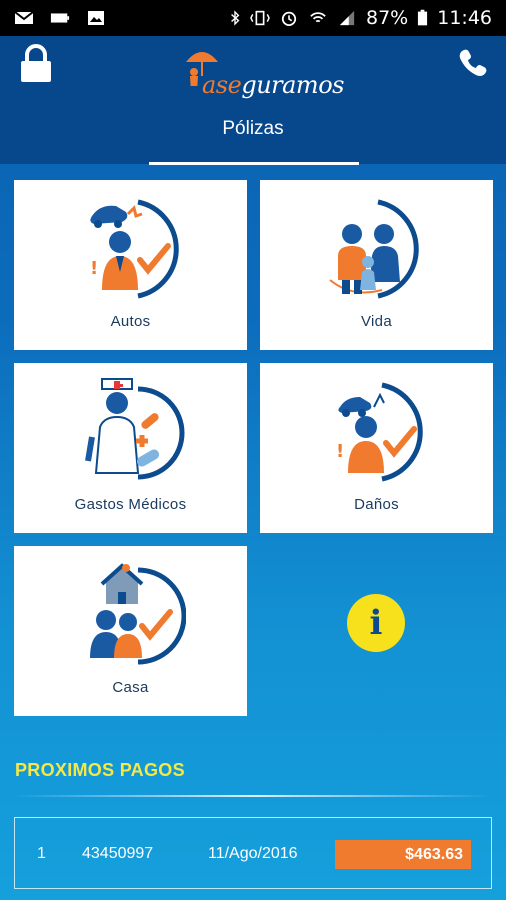 The height and width of the screenshot is (900, 506). I want to click on section-divider, so click(253, 796).